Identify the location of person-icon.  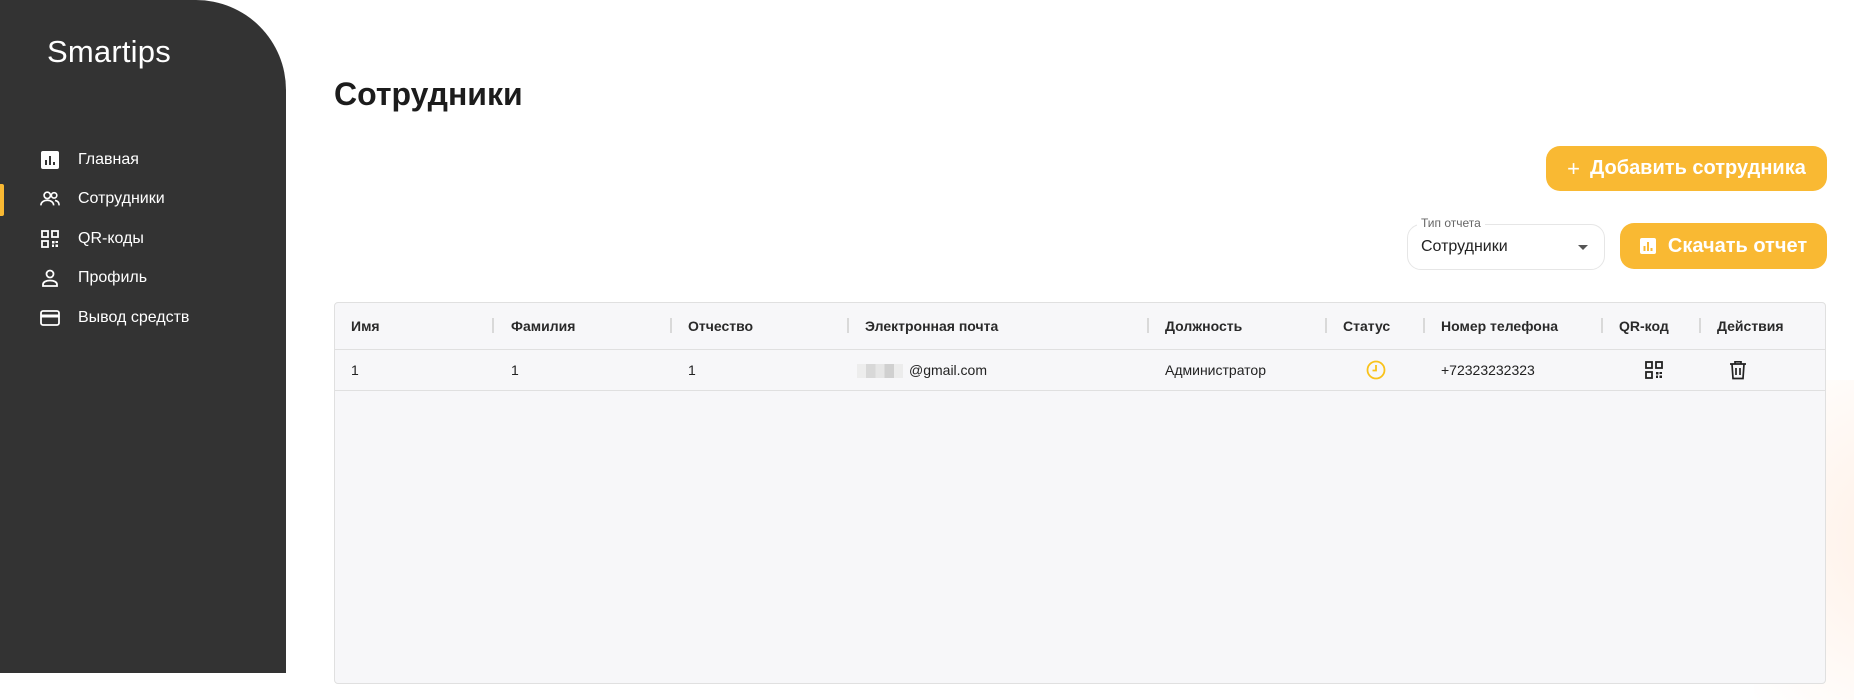
(50, 278).